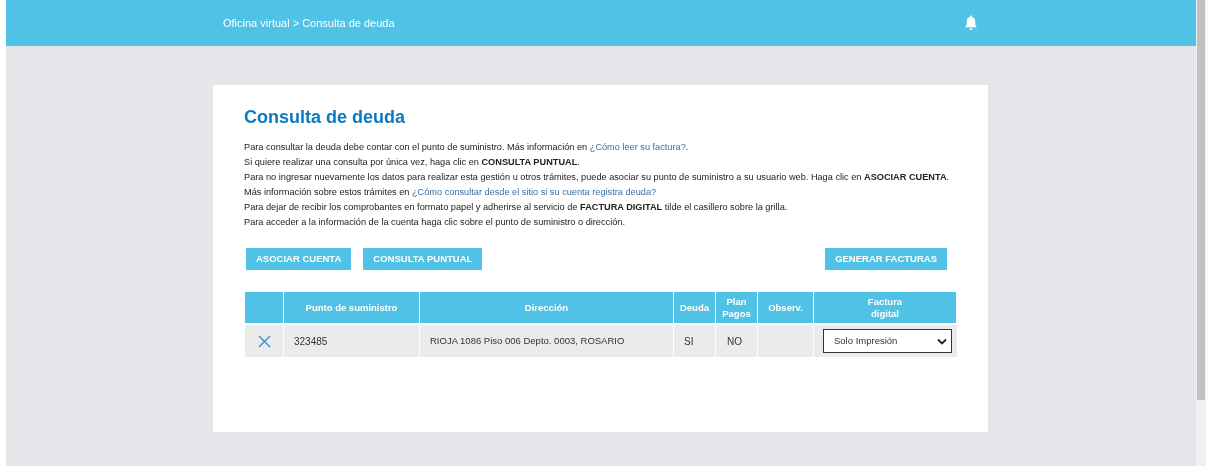  What do you see at coordinates (352, 307) in the screenshot?
I see `column-header: Punto de suministro` at bounding box center [352, 307].